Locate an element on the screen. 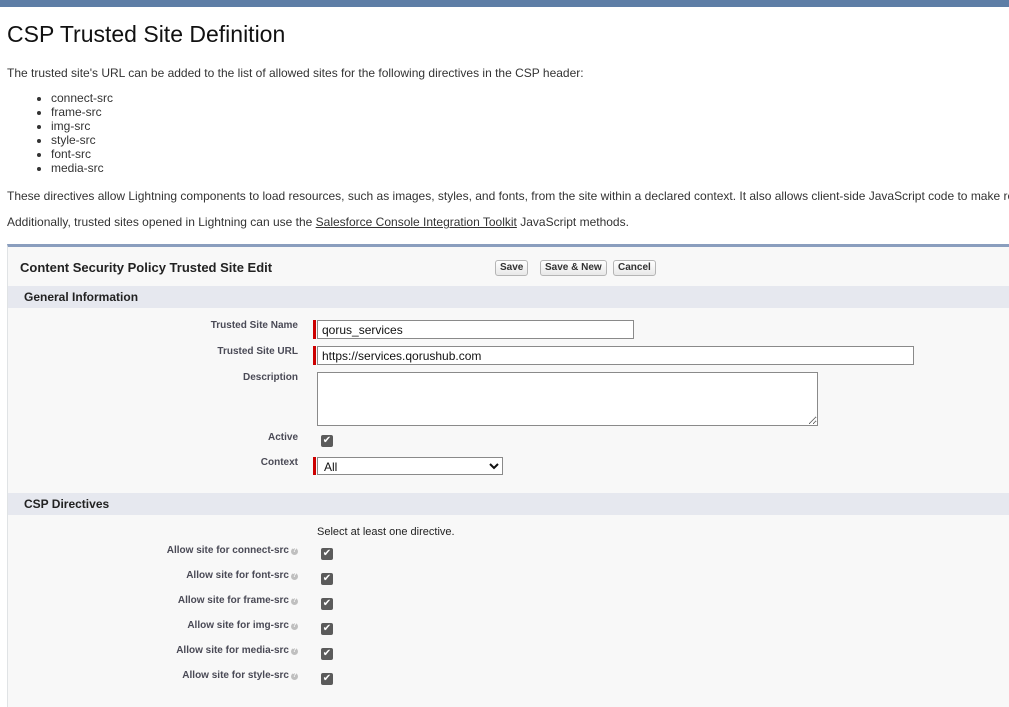 This screenshot has width=1009, height=707. frame-src-checkbox: ✔ is located at coordinates (327, 604).